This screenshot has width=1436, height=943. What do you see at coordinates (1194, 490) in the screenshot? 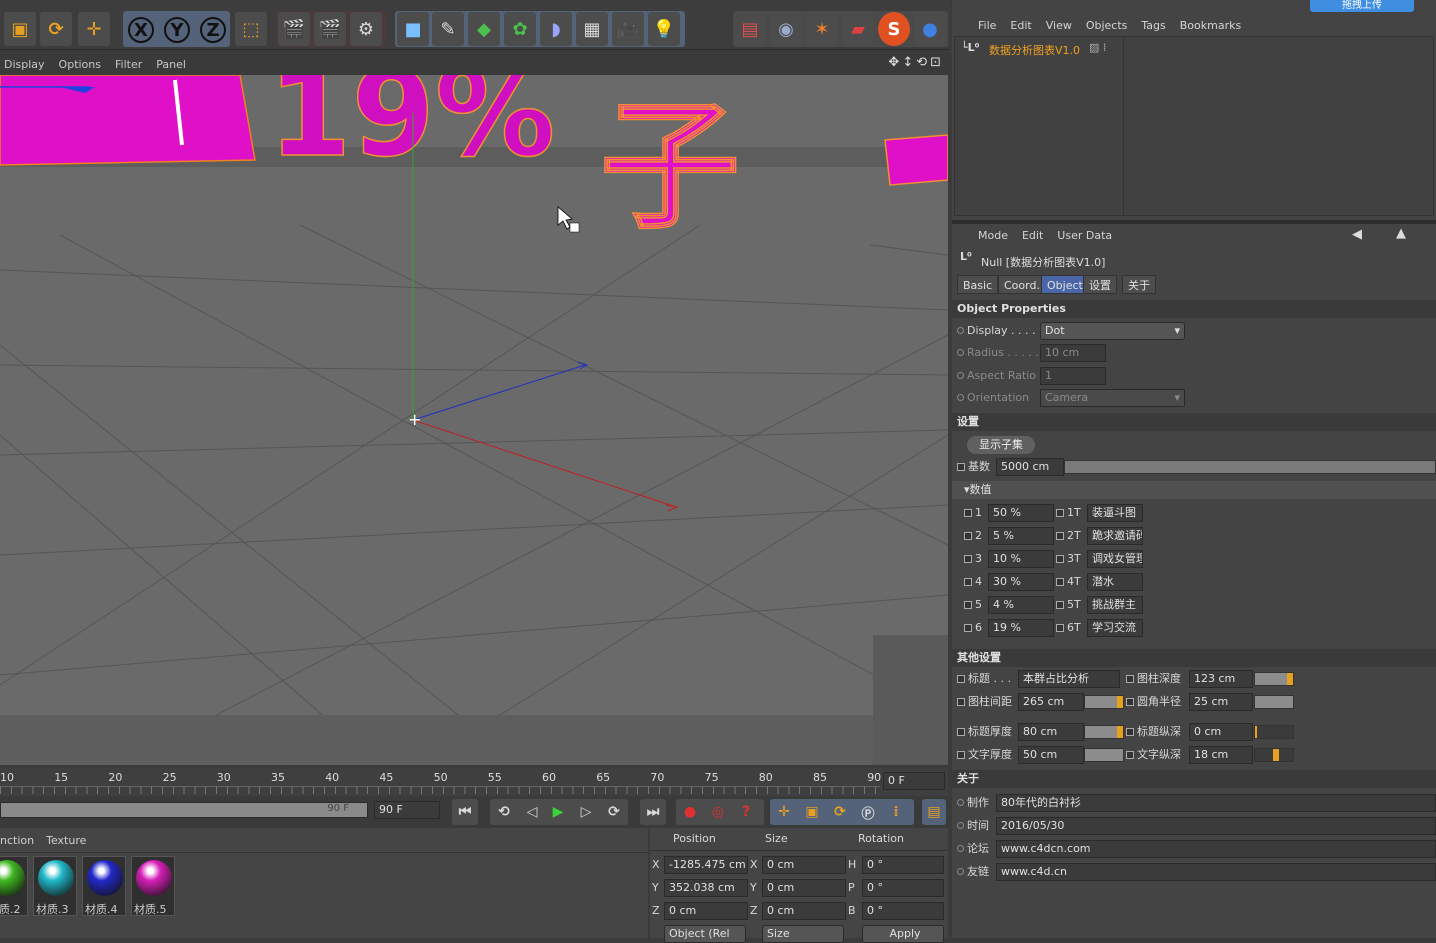
I see `section-values: ▾数值` at bounding box center [1194, 490].